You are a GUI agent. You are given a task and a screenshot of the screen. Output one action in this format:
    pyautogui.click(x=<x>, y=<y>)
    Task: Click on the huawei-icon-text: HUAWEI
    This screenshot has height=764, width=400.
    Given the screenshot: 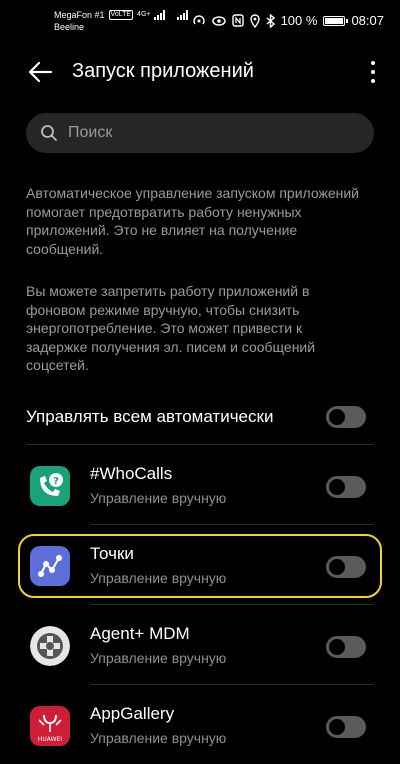 What is the action you would take?
    pyautogui.click(x=50, y=739)
    